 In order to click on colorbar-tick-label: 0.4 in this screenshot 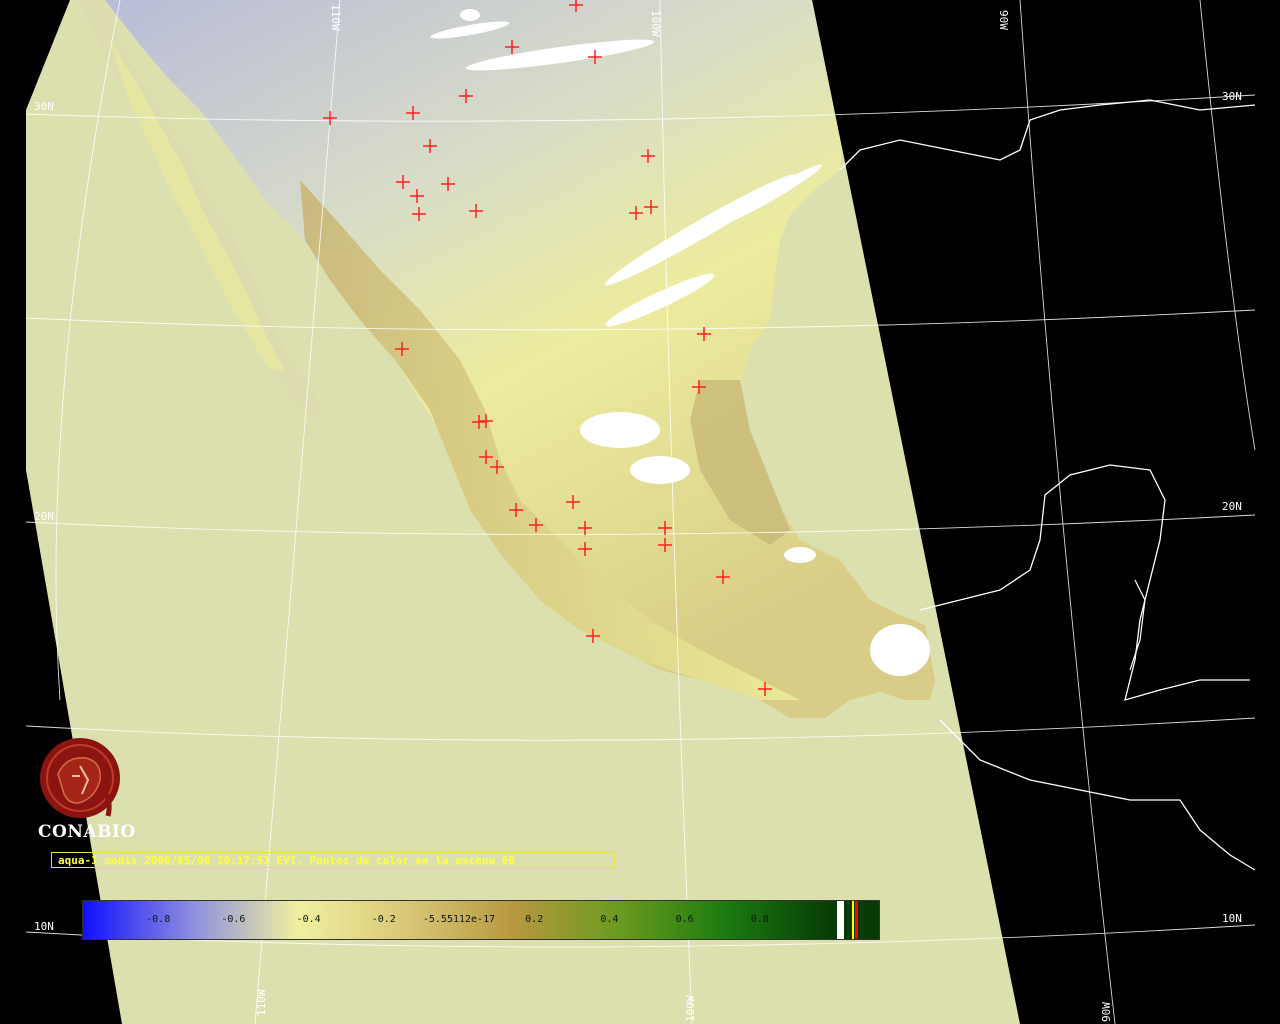, I will do `click(609, 919)`.